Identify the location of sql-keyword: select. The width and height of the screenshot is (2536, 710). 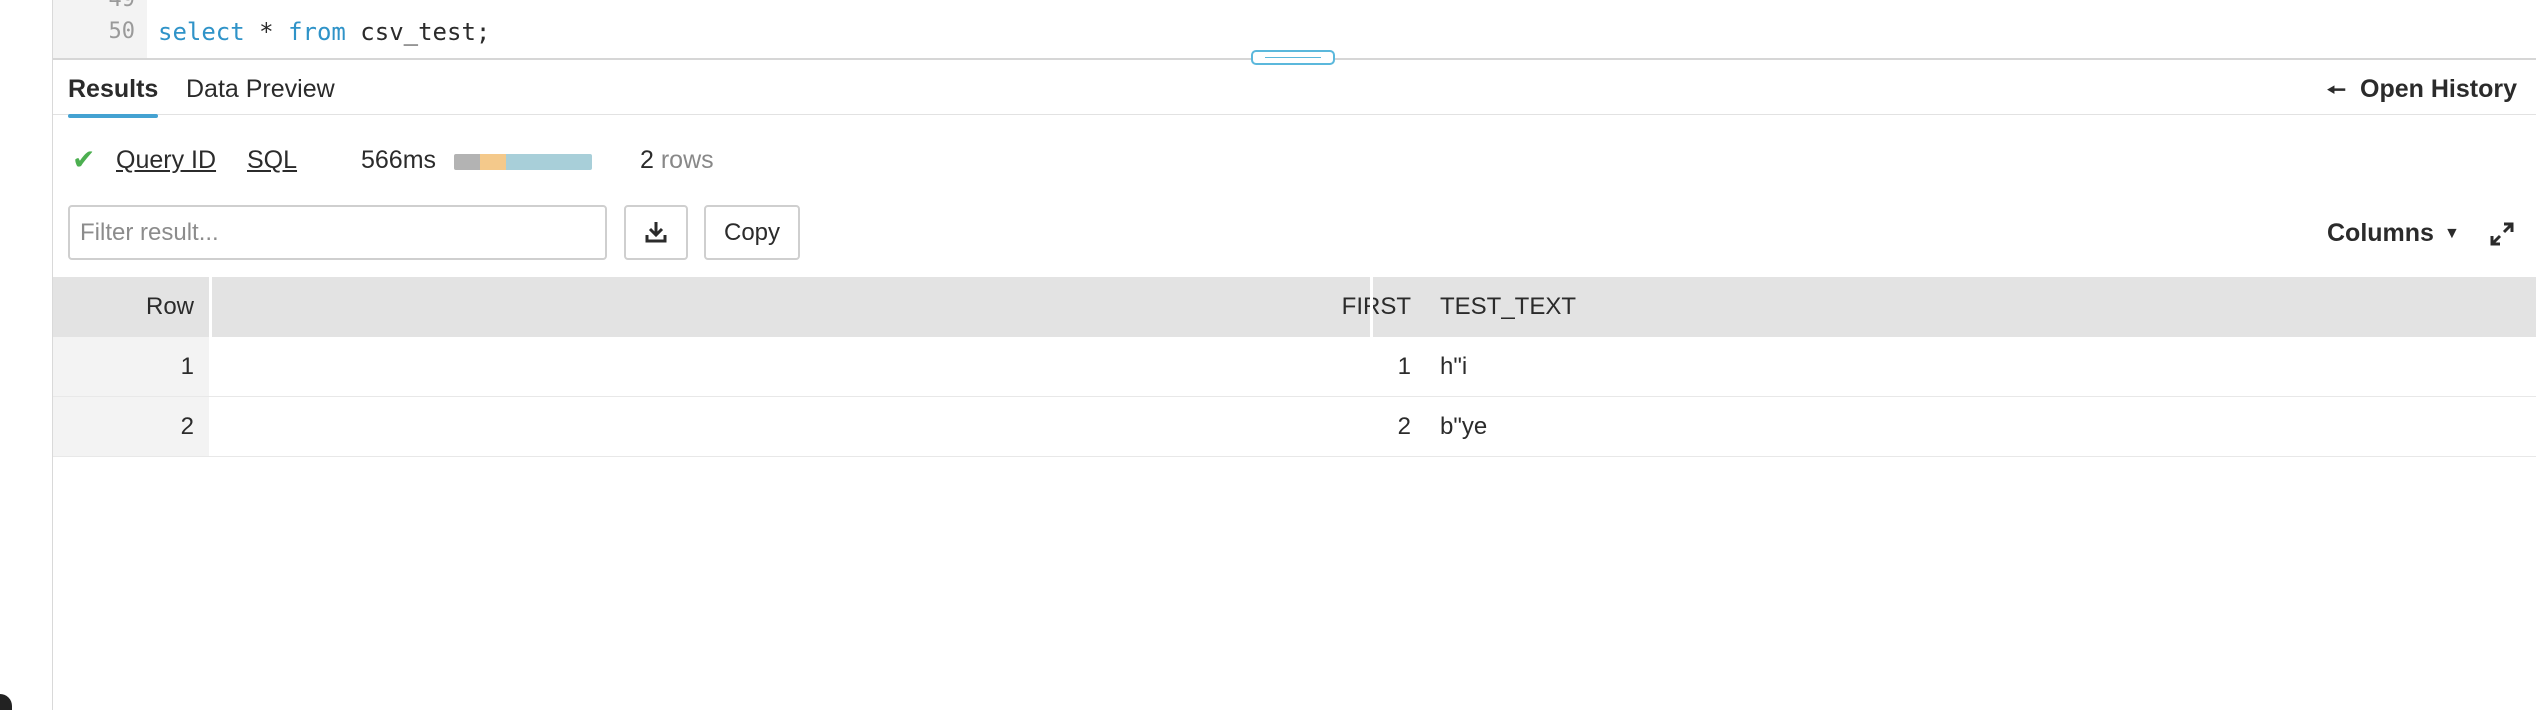
(201, 32).